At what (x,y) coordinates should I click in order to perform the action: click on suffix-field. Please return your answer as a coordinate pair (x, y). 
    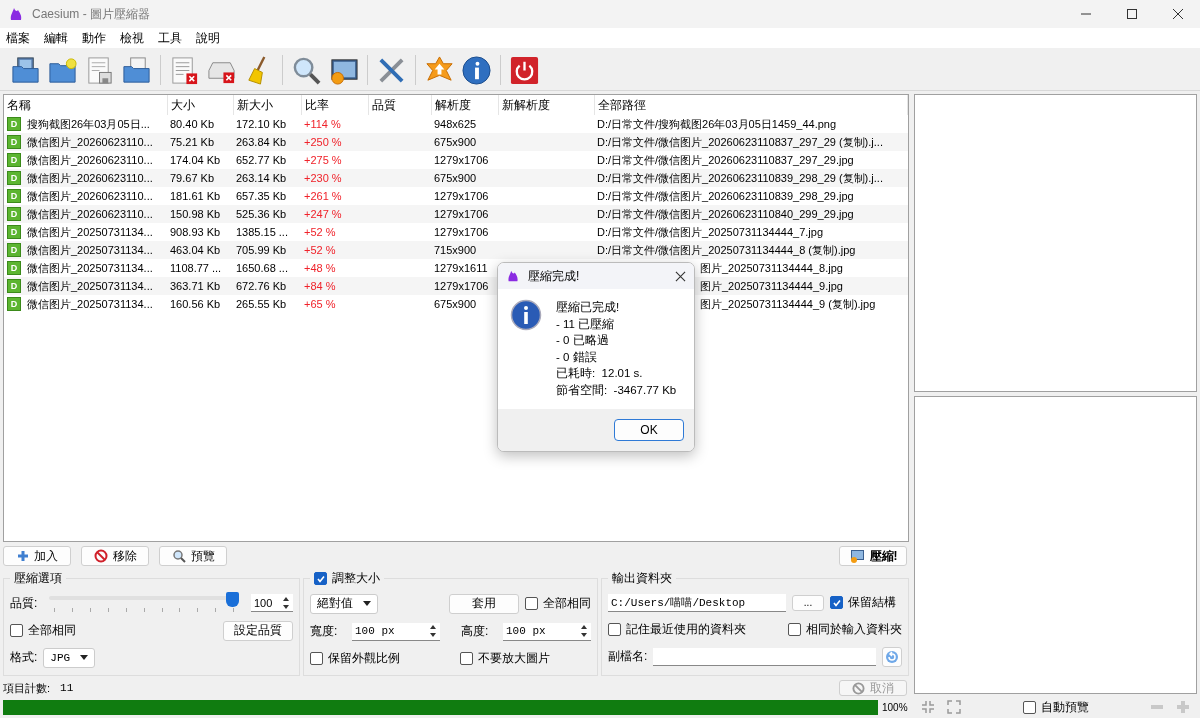
    Looking at the image, I should click on (764, 656).